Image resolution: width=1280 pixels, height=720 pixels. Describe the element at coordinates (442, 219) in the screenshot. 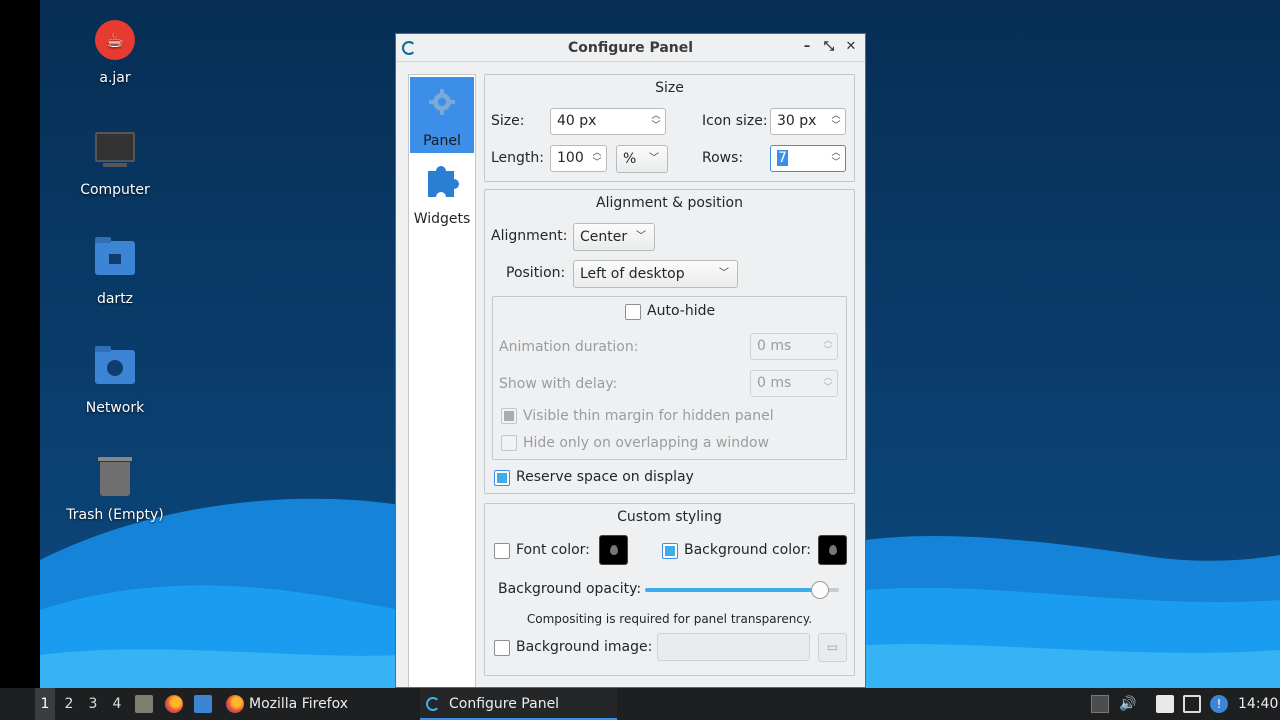

I see `sidebar-item-label: Widgets` at that location.